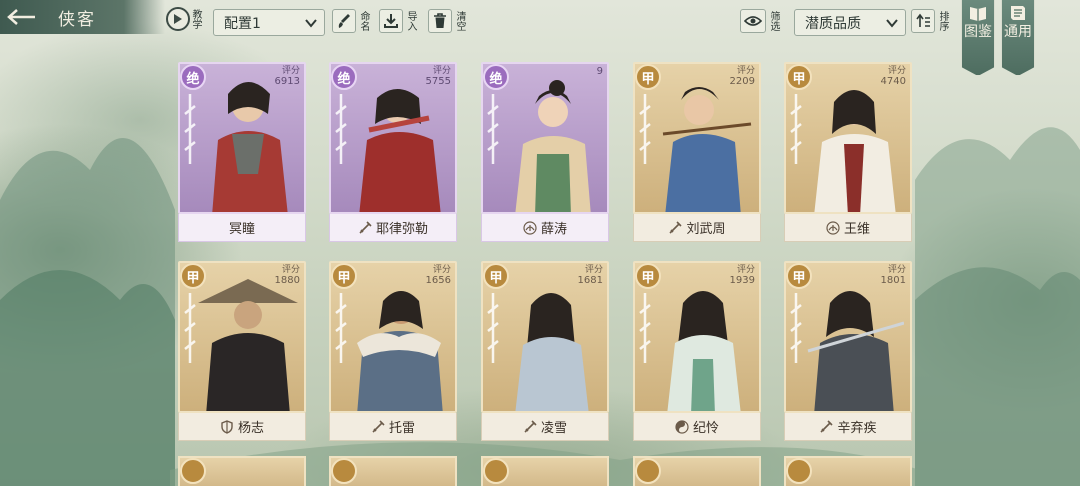  What do you see at coordinates (942, 20) in the screenshot?
I see `sort-label: 排序` at bounding box center [942, 20].